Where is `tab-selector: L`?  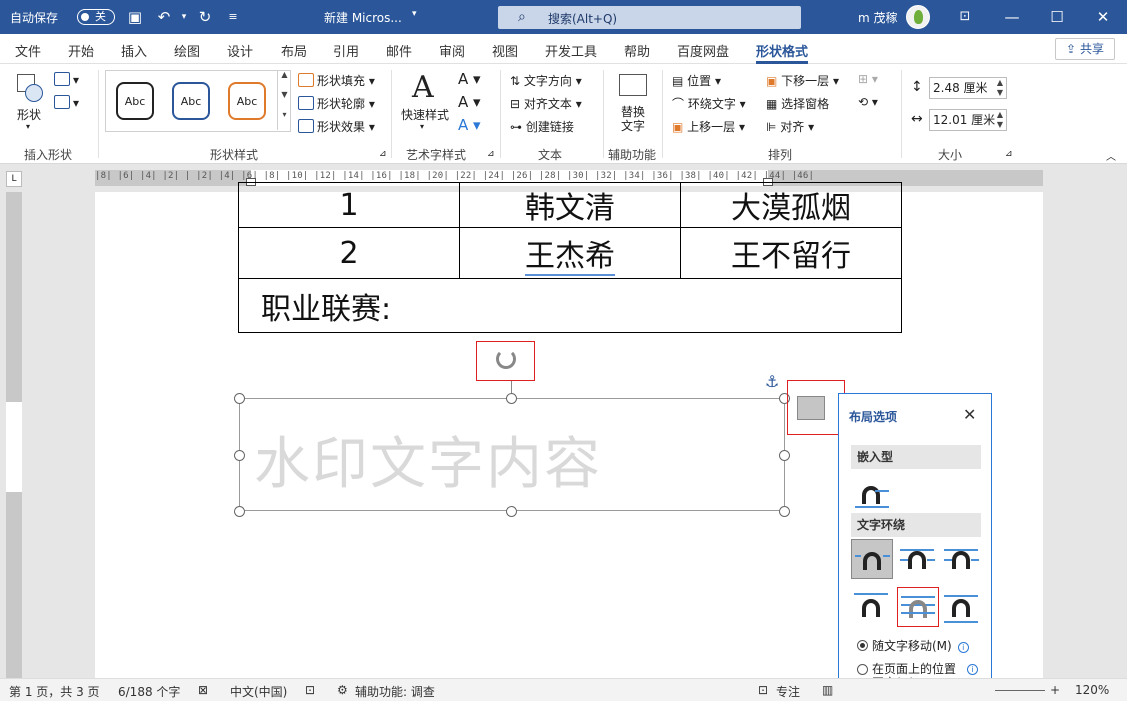 tab-selector: L is located at coordinates (14, 179).